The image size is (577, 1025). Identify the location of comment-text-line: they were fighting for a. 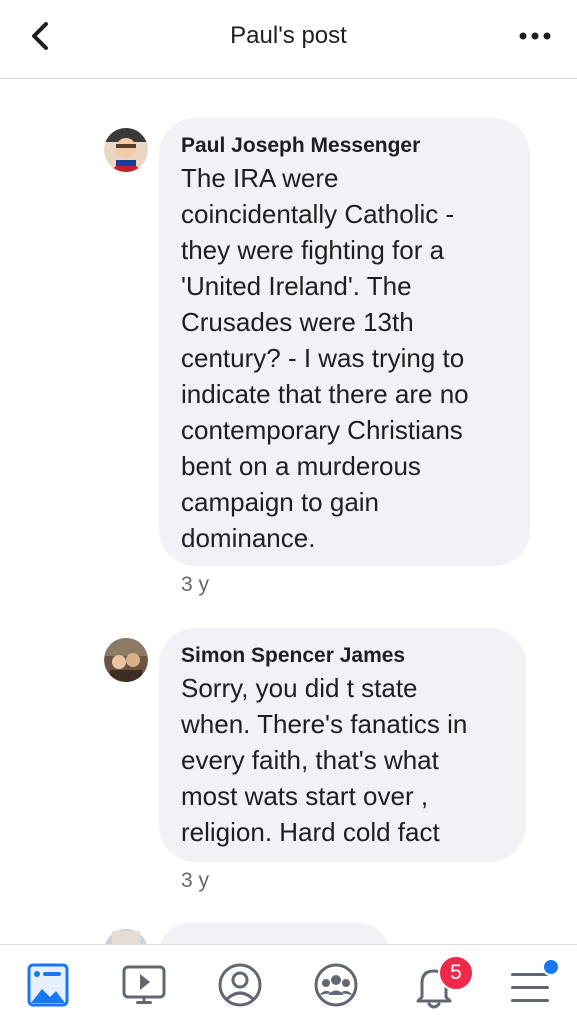
(313, 250).